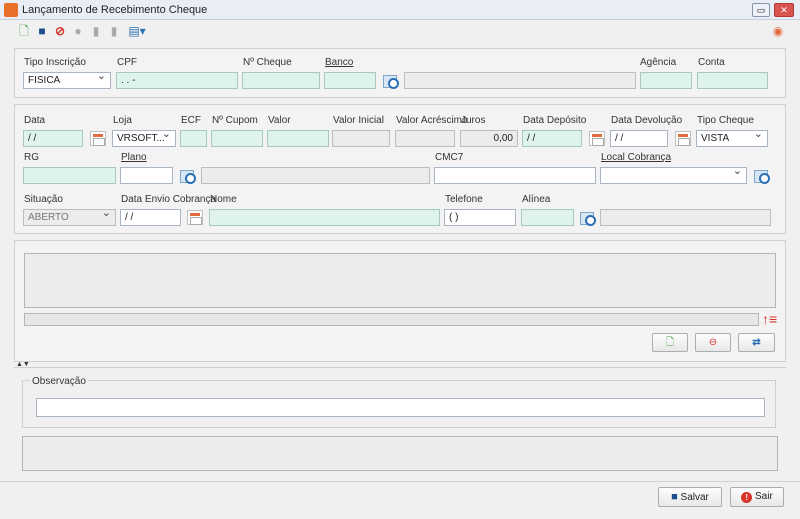  I want to click on agencia-label: Agência, so click(658, 62).